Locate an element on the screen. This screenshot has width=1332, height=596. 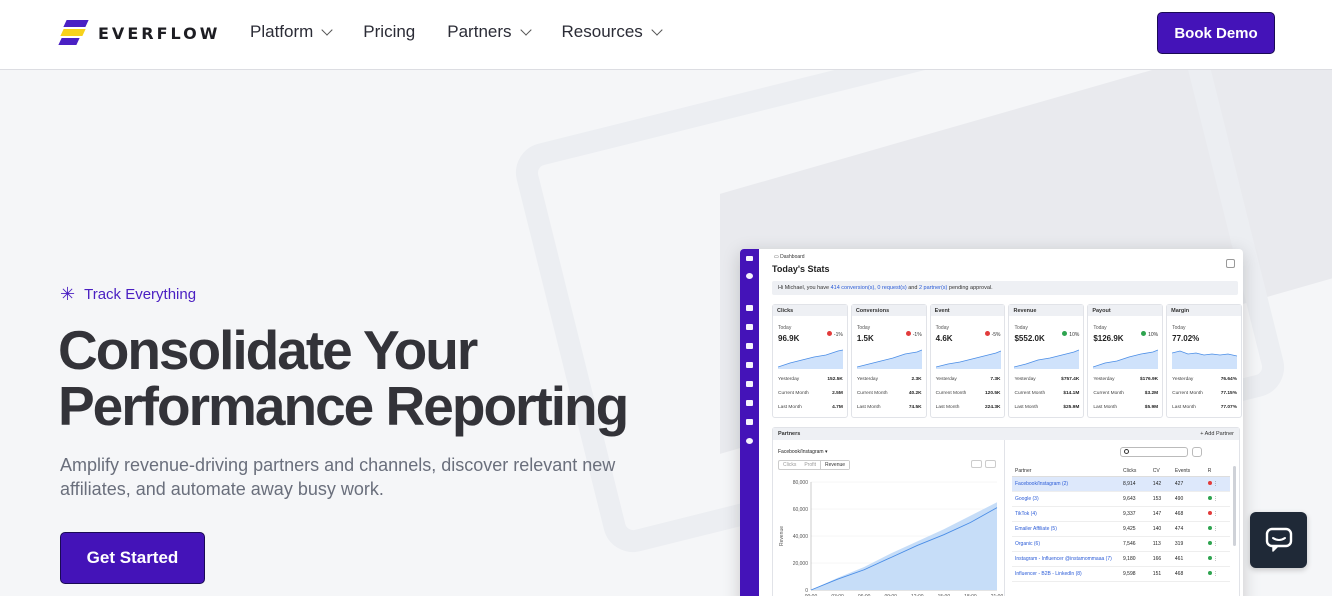
today-value: 1.5K is located at coordinates (865, 338).